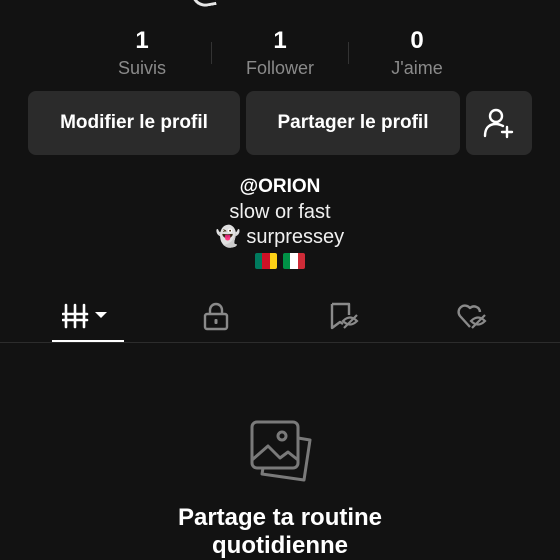 The image size is (560, 560). I want to click on tab-private, so click(216, 316).